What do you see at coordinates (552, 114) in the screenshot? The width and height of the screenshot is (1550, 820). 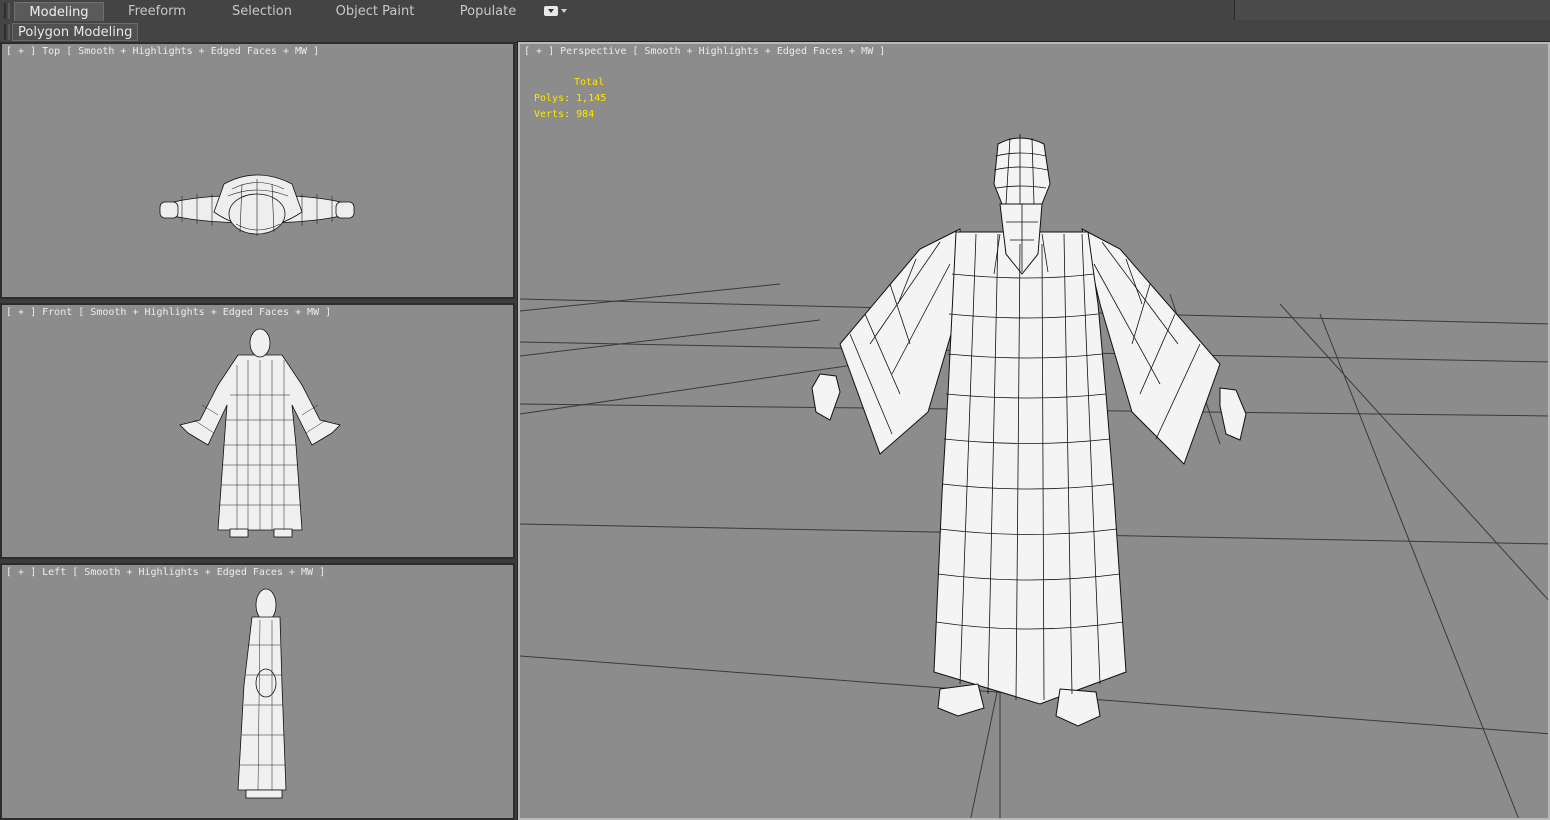 I see `stats-verts-label: Verts:` at bounding box center [552, 114].